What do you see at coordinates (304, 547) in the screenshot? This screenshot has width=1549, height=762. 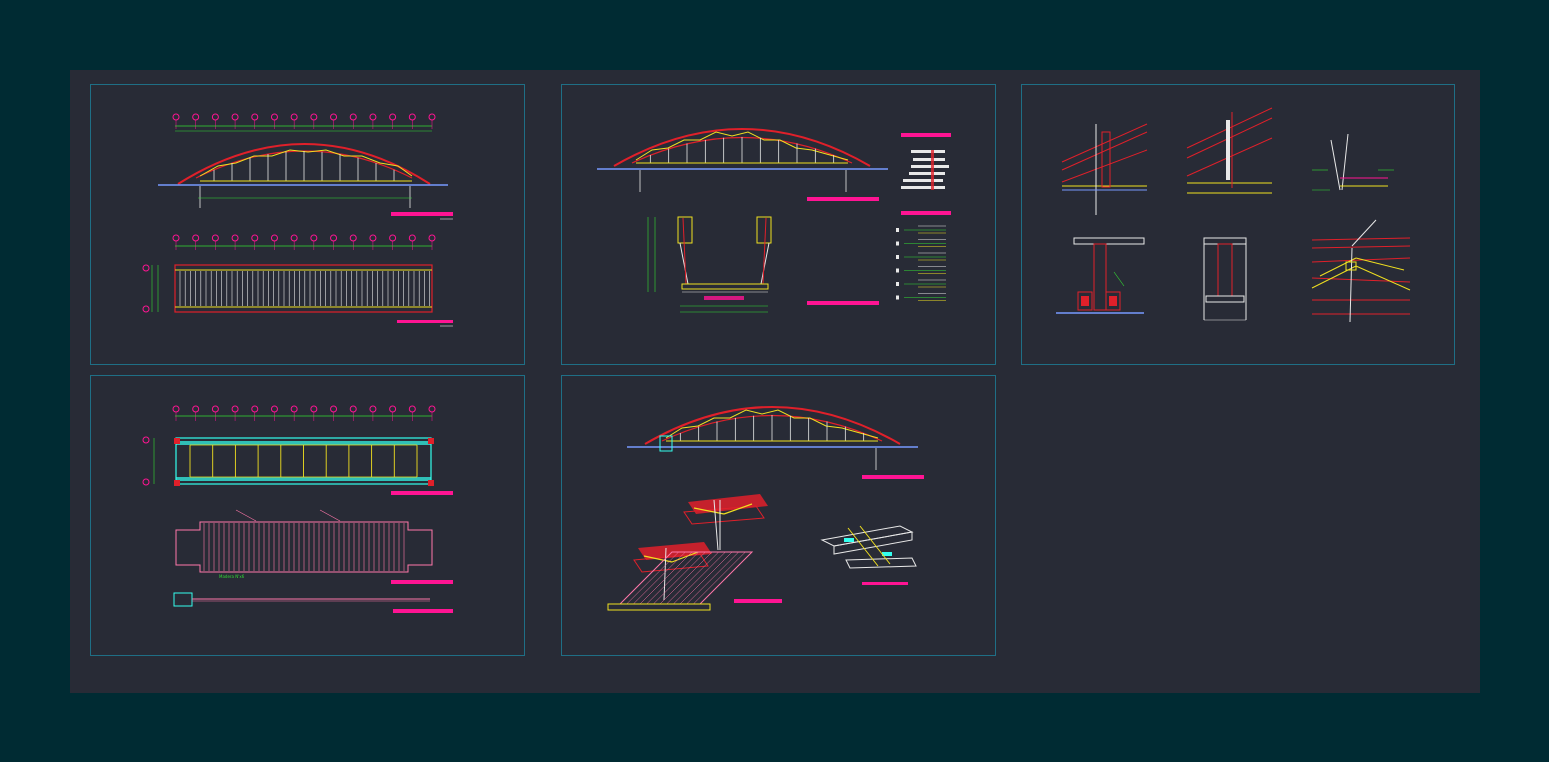 I see `planks` at bounding box center [304, 547].